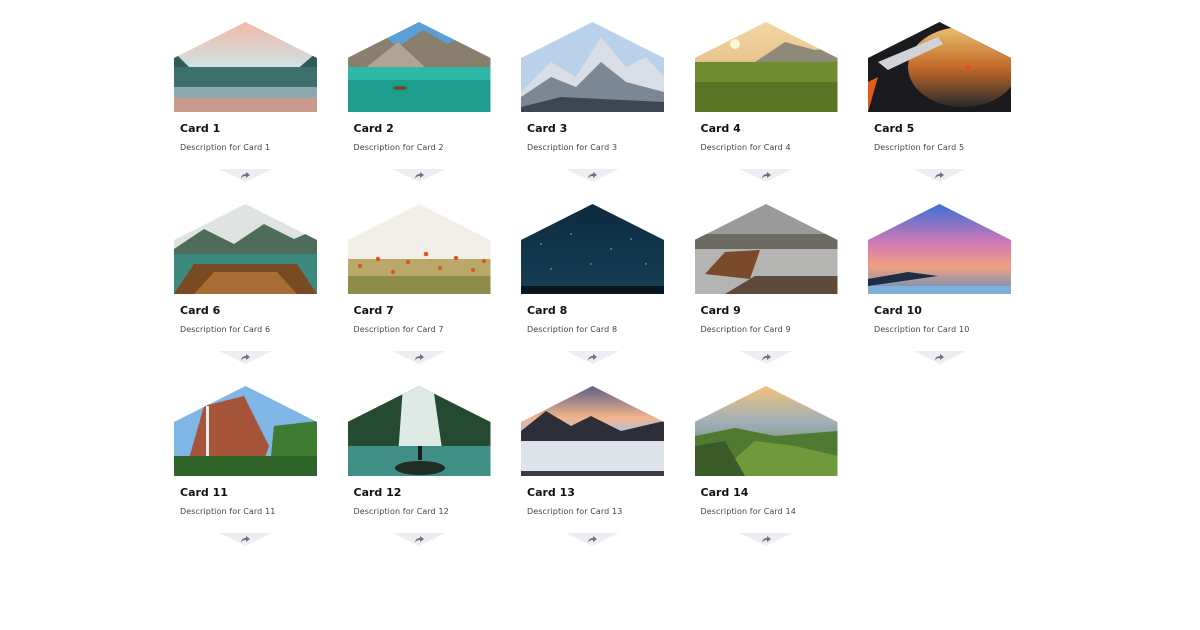  I want to click on card: Card 2 Description for Card 2, so click(419, 102).